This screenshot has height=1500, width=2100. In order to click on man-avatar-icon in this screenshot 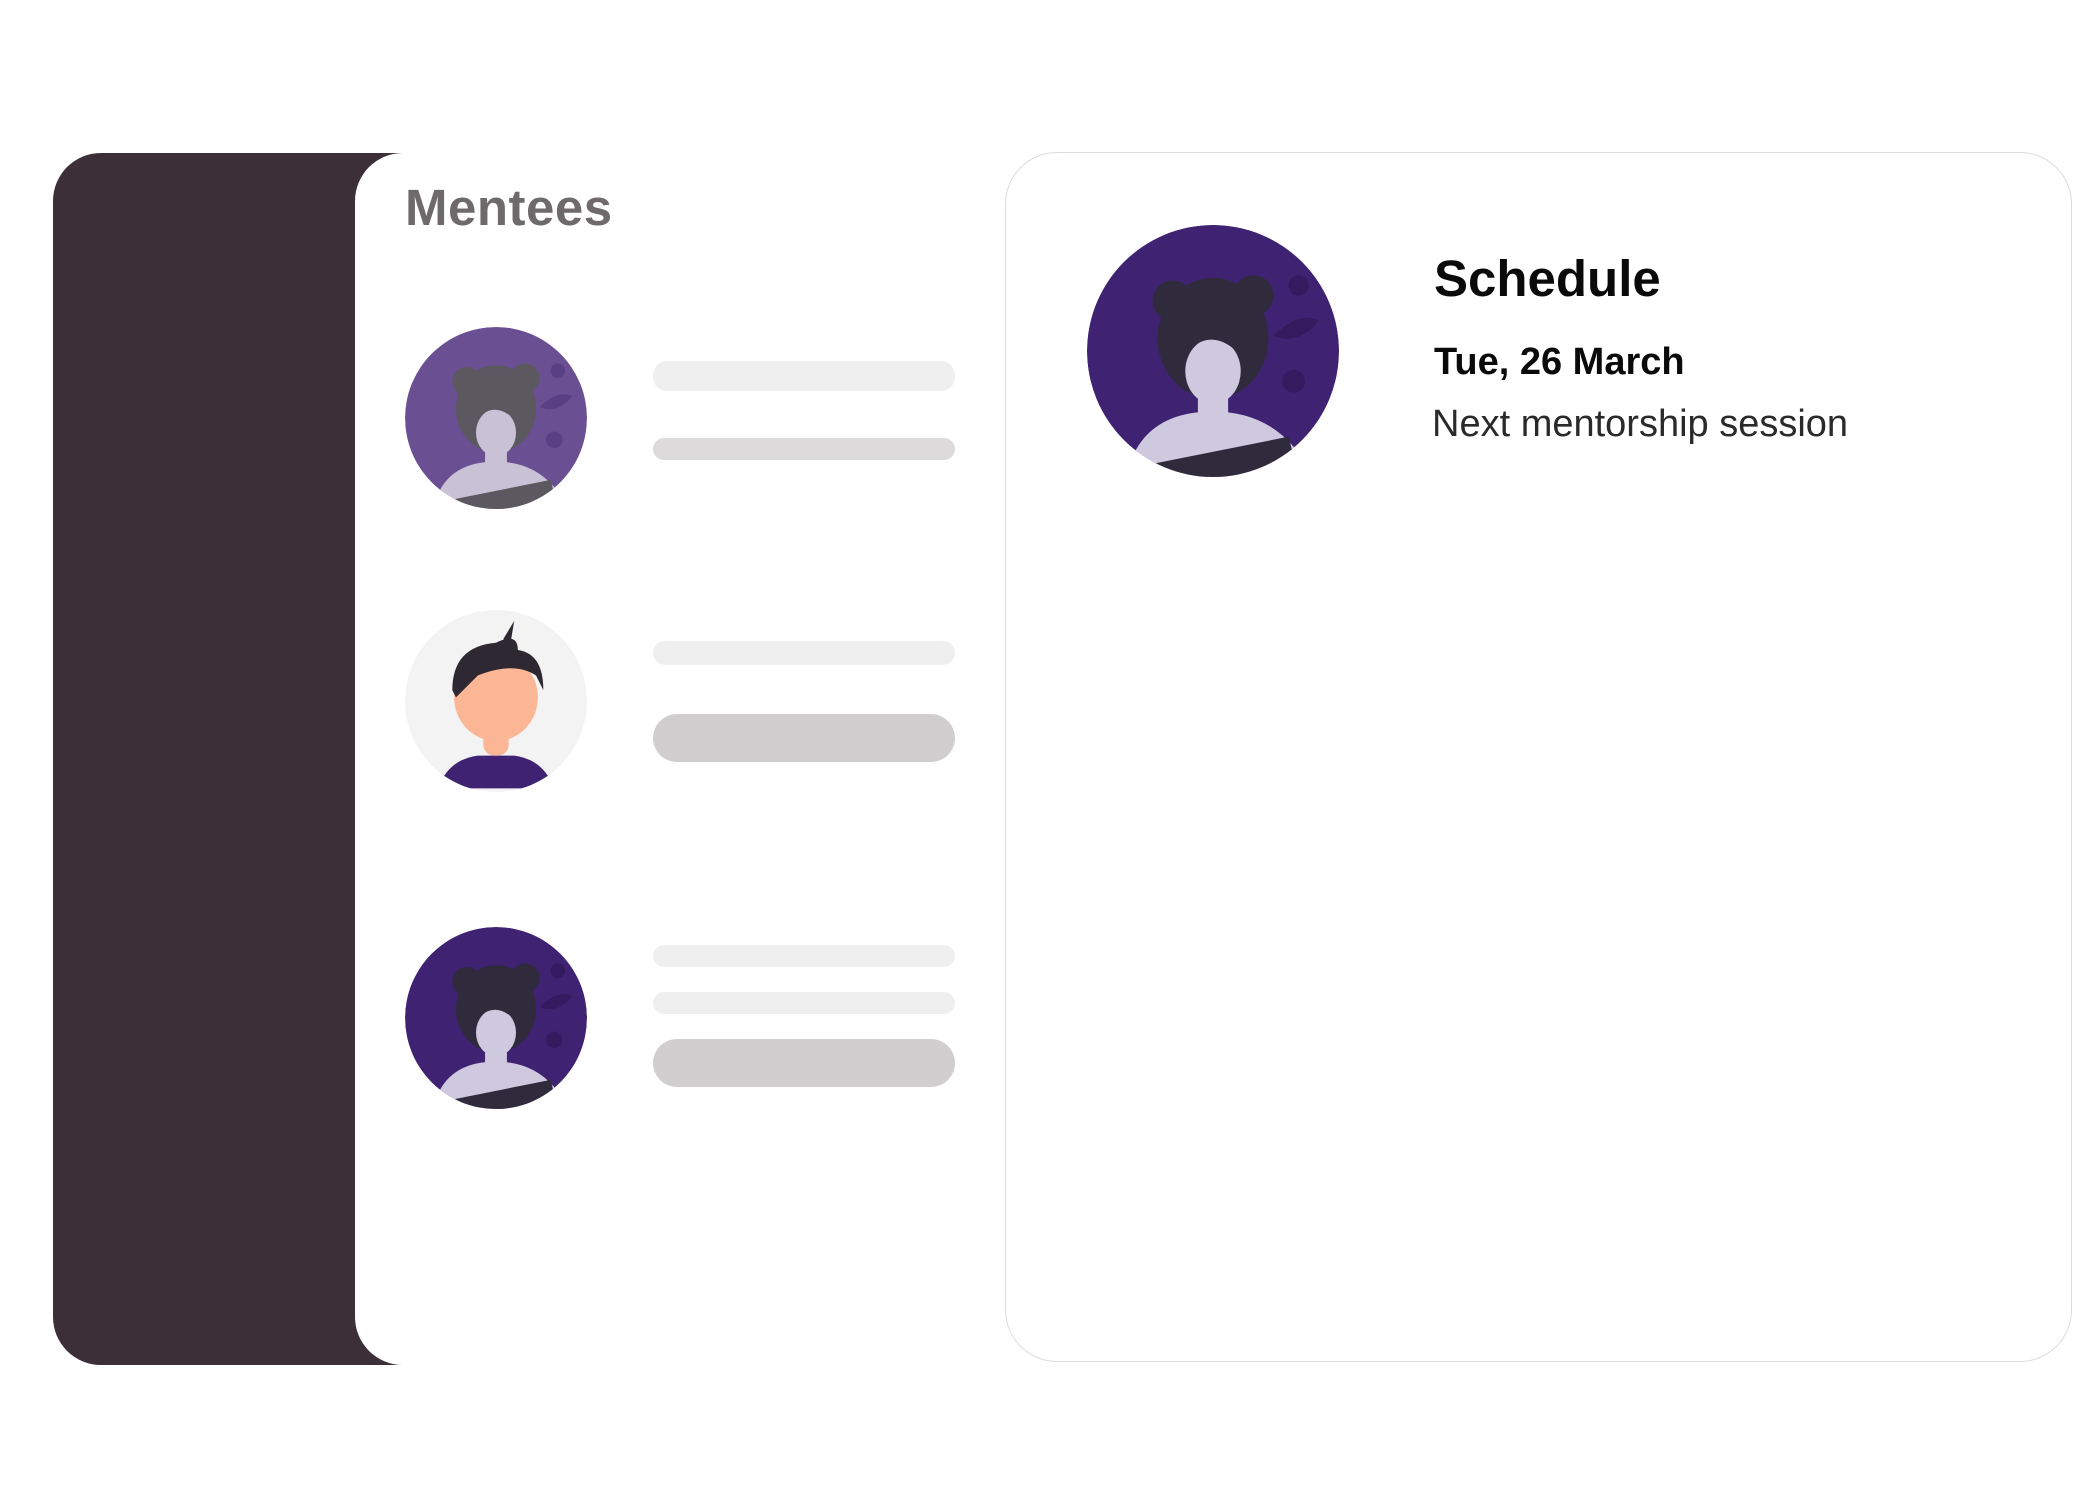, I will do `click(496, 701)`.